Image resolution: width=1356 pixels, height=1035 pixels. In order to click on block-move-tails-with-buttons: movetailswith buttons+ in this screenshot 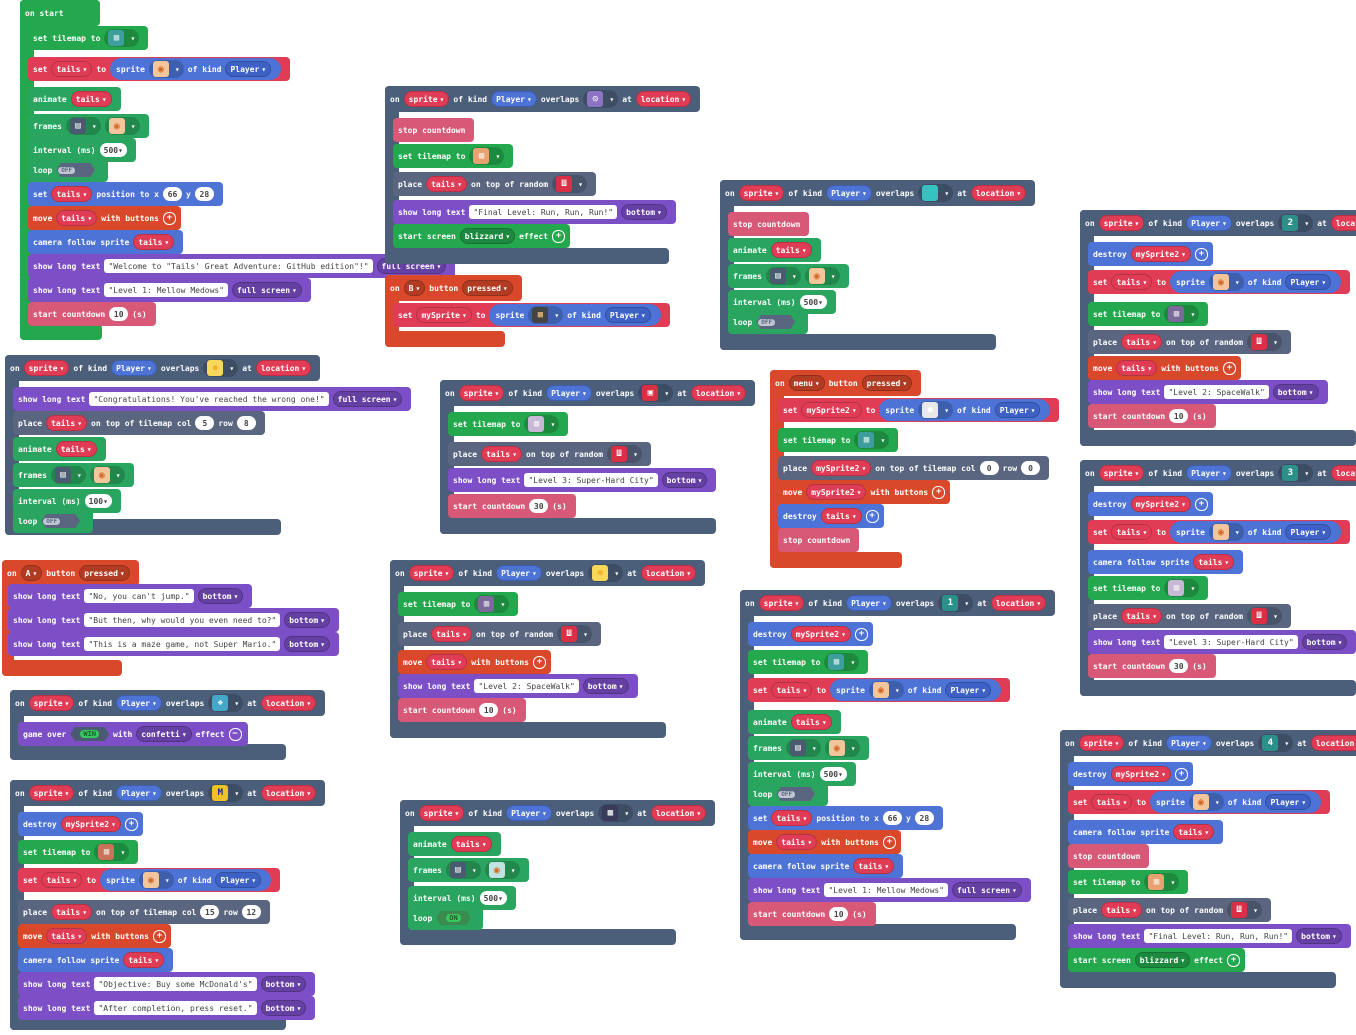, I will do `click(1164, 368)`.